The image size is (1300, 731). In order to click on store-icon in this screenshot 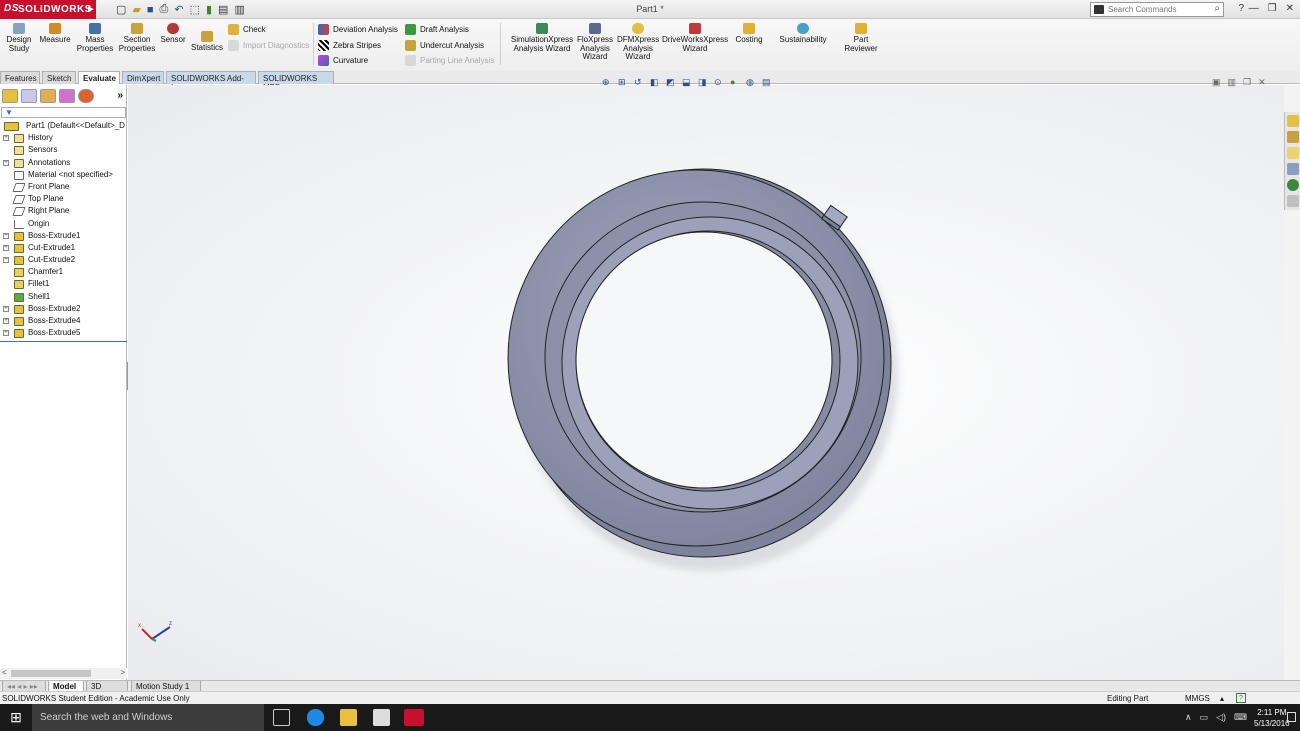, I will do `click(381, 717)`.